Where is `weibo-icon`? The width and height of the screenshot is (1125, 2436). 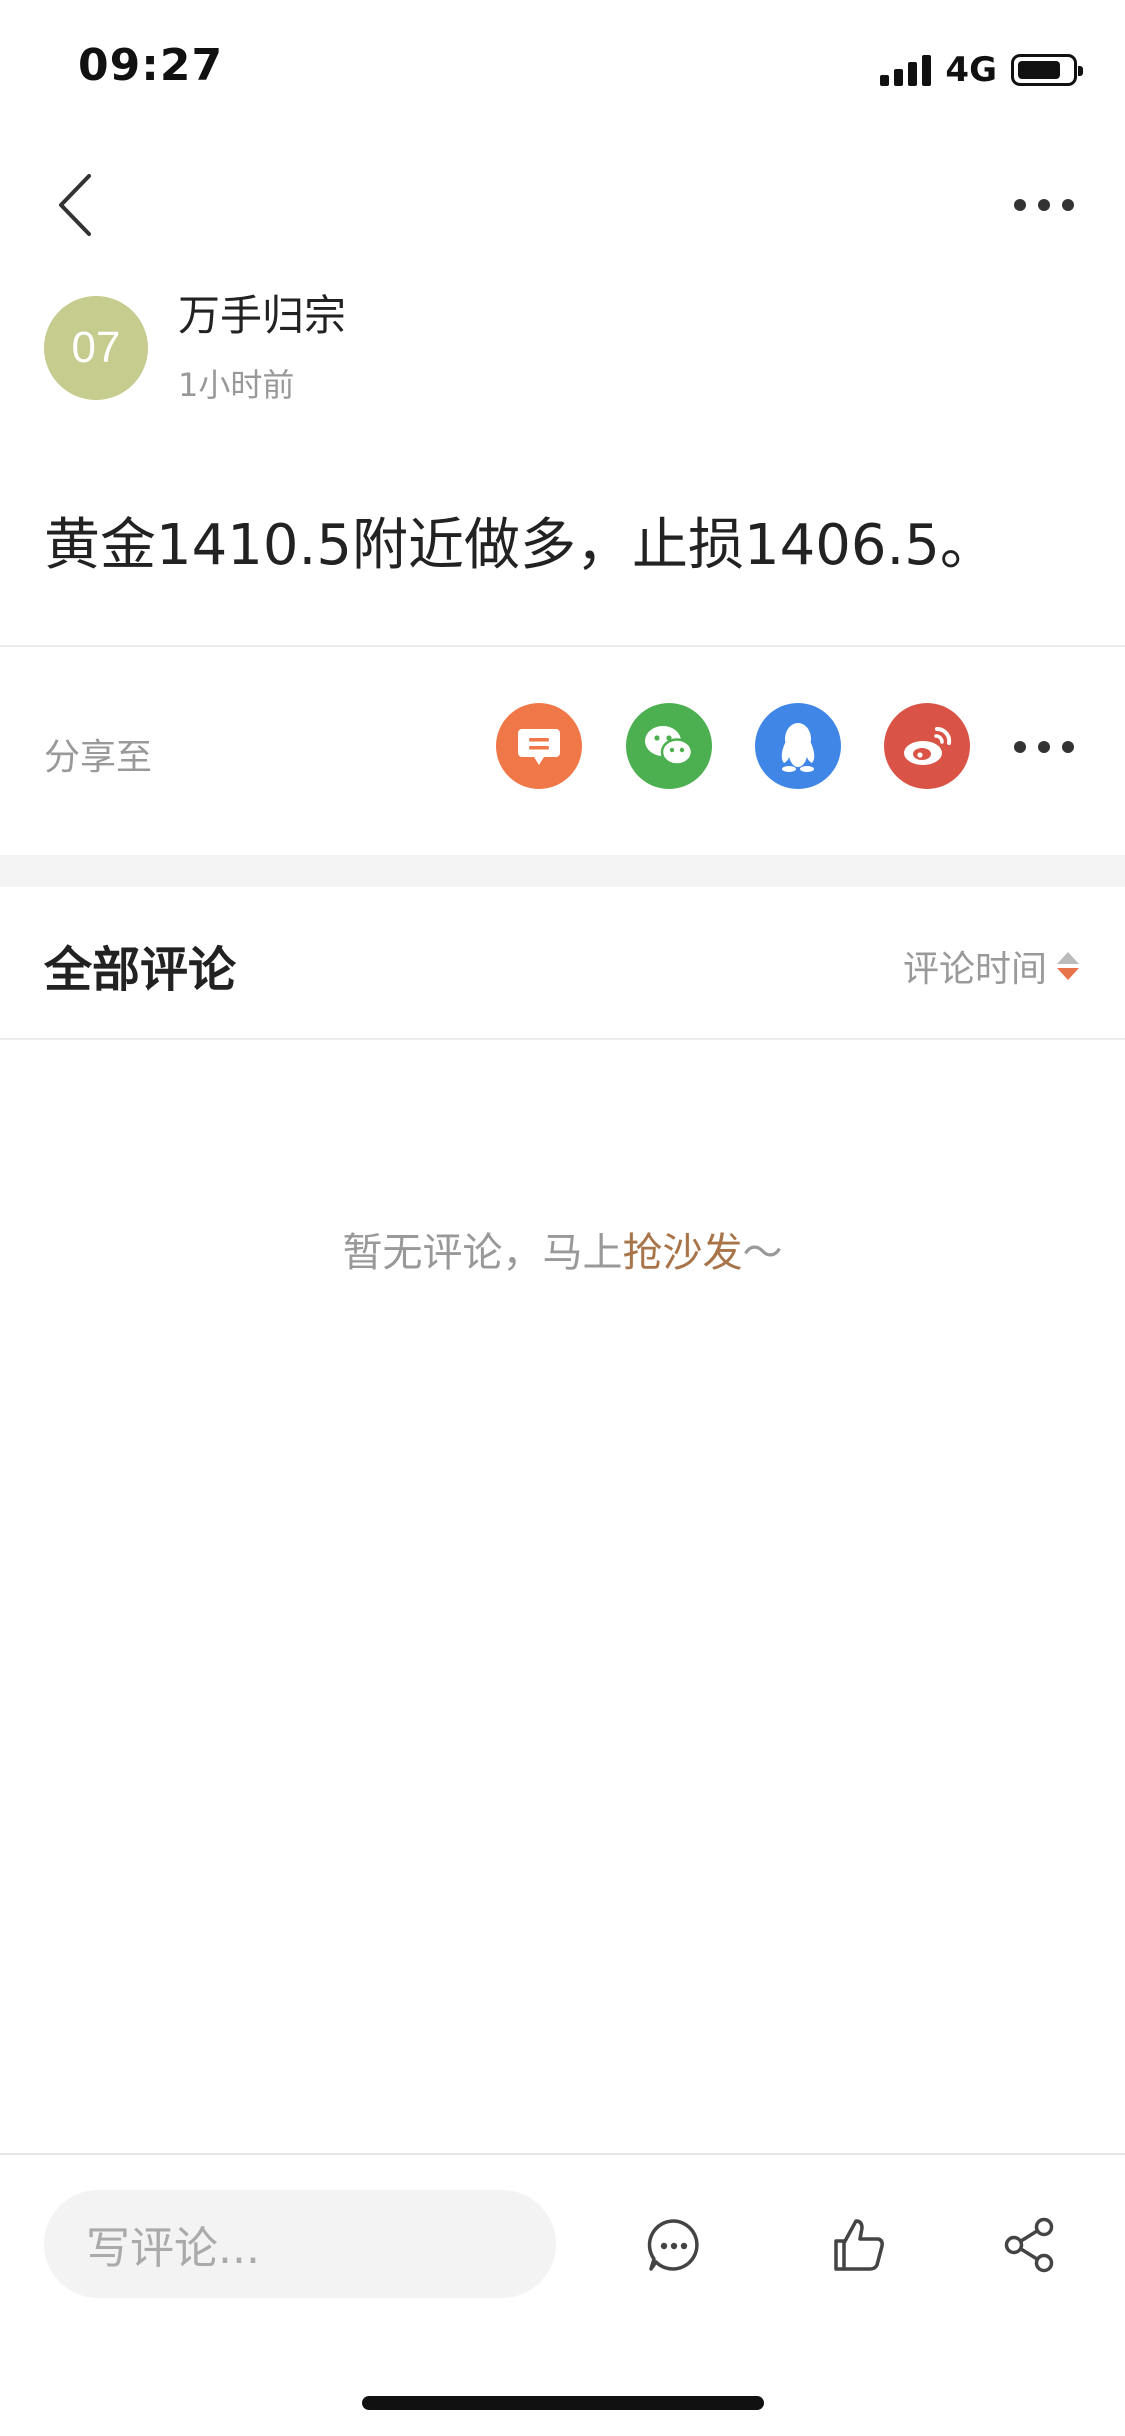
weibo-icon is located at coordinates (928, 745).